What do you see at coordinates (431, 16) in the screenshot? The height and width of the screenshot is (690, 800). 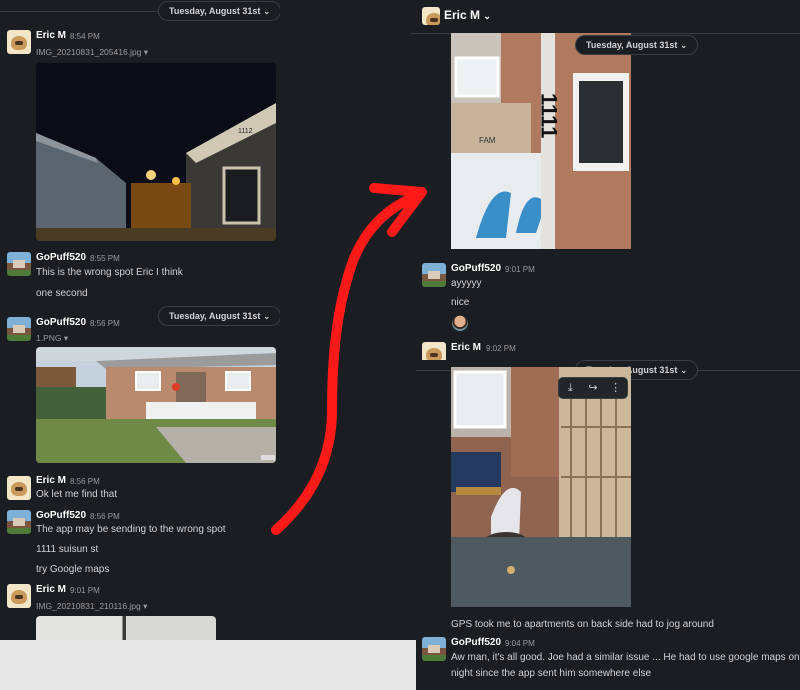 I see `header-avatar` at bounding box center [431, 16].